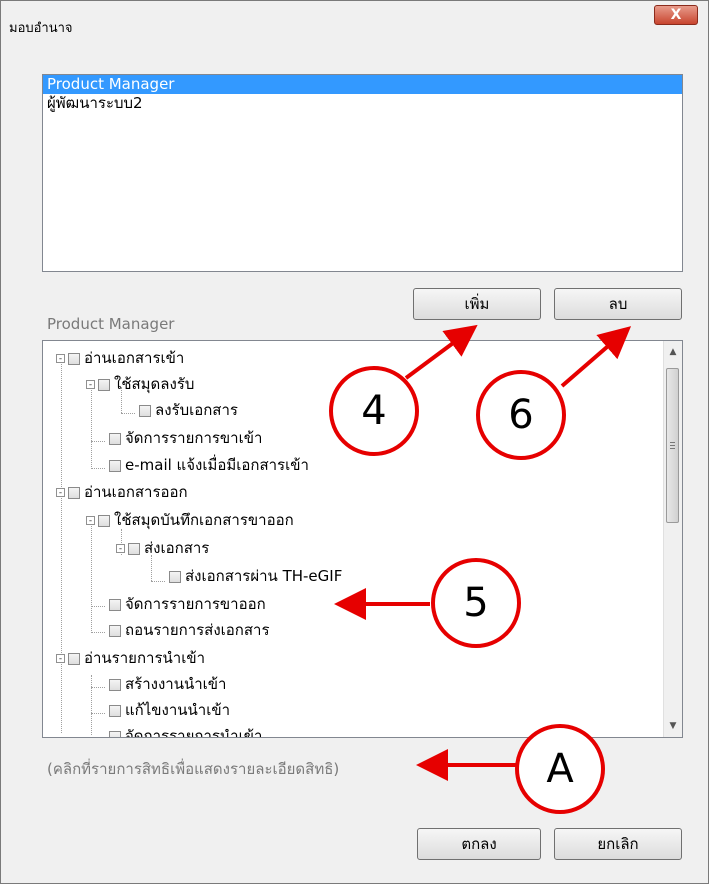  What do you see at coordinates (596, 357) in the screenshot?
I see `arrow-to-delete-button` at bounding box center [596, 357].